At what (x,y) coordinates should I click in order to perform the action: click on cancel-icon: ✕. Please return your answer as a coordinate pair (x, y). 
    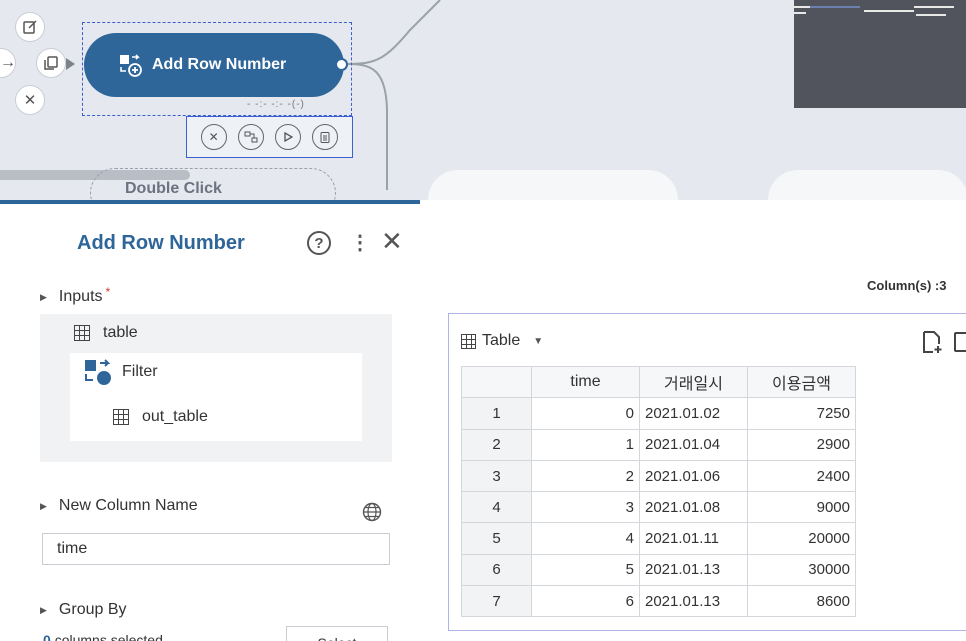
    Looking at the image, I should click on (213, 137).